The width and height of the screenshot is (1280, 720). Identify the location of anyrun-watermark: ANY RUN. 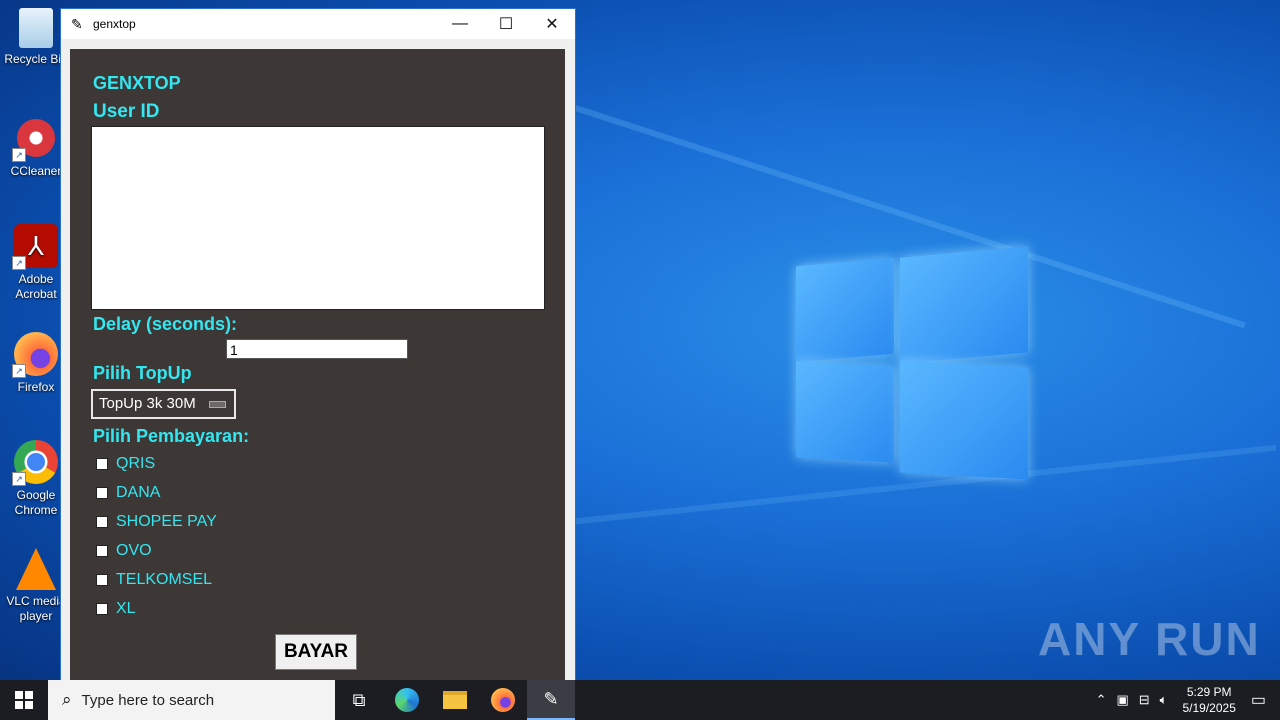
(1149, 639).